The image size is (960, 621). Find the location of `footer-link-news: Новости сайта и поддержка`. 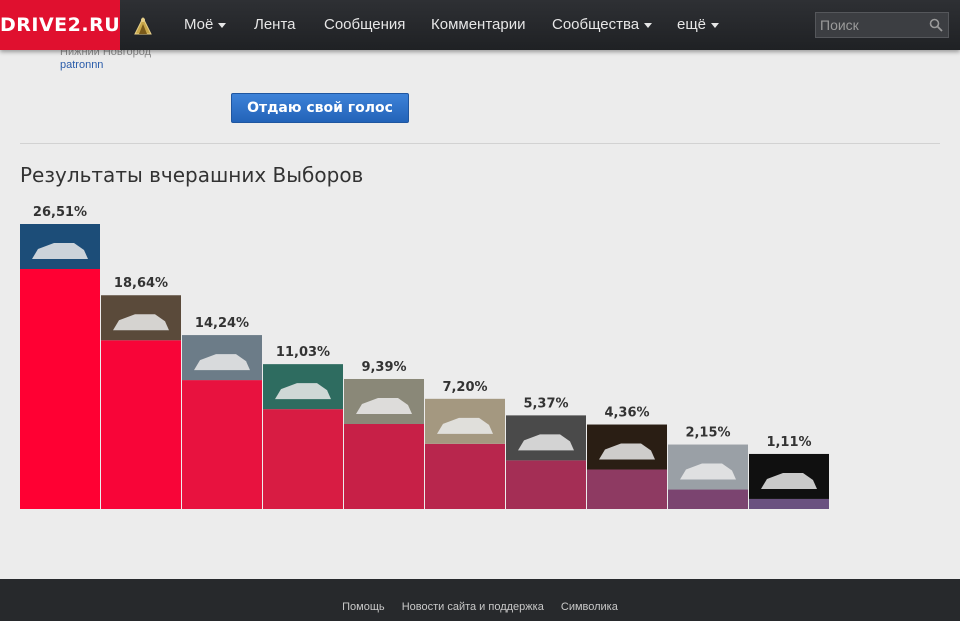

footer-link-news: Новости сайта и поддержка is located at coordinates (473, 607).